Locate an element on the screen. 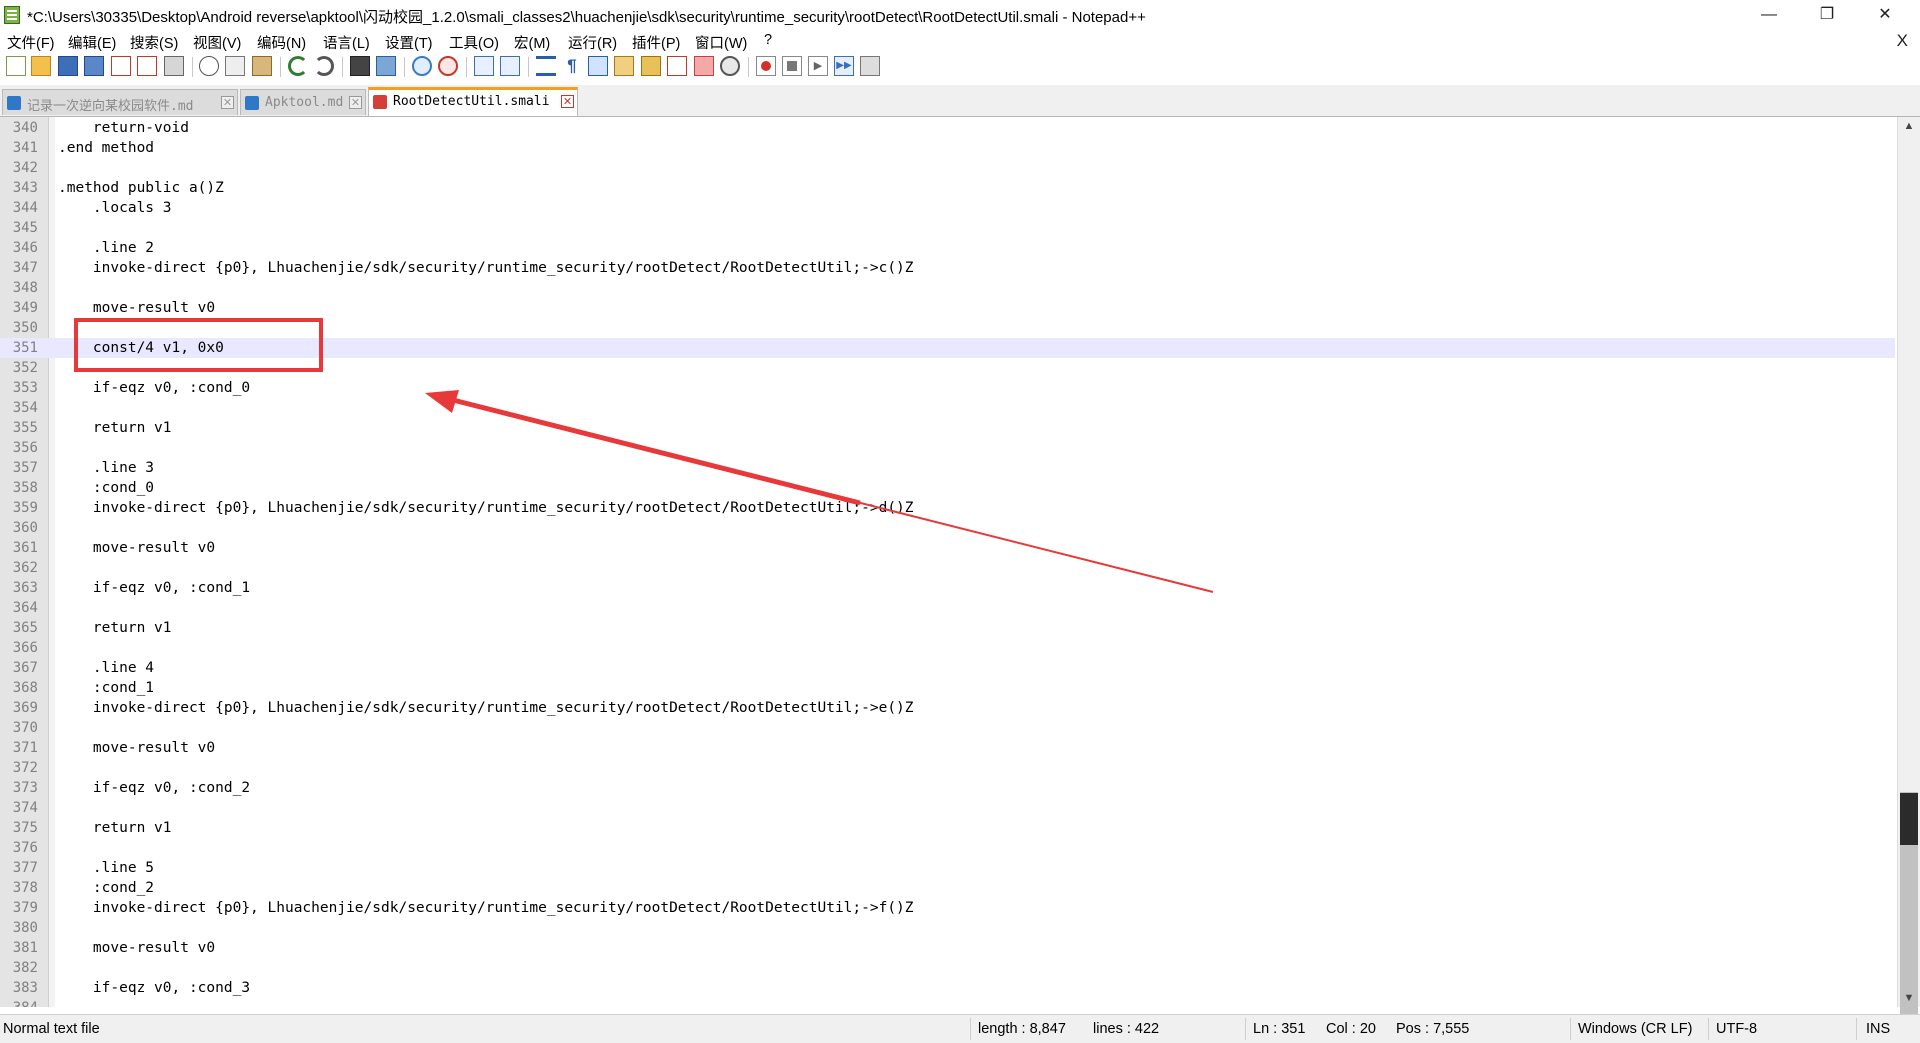 The width and height of the screenshot is (1920, 1043). code-line: 373 if-eqz v0, :cond_2 is located at coordinates (947, 788).